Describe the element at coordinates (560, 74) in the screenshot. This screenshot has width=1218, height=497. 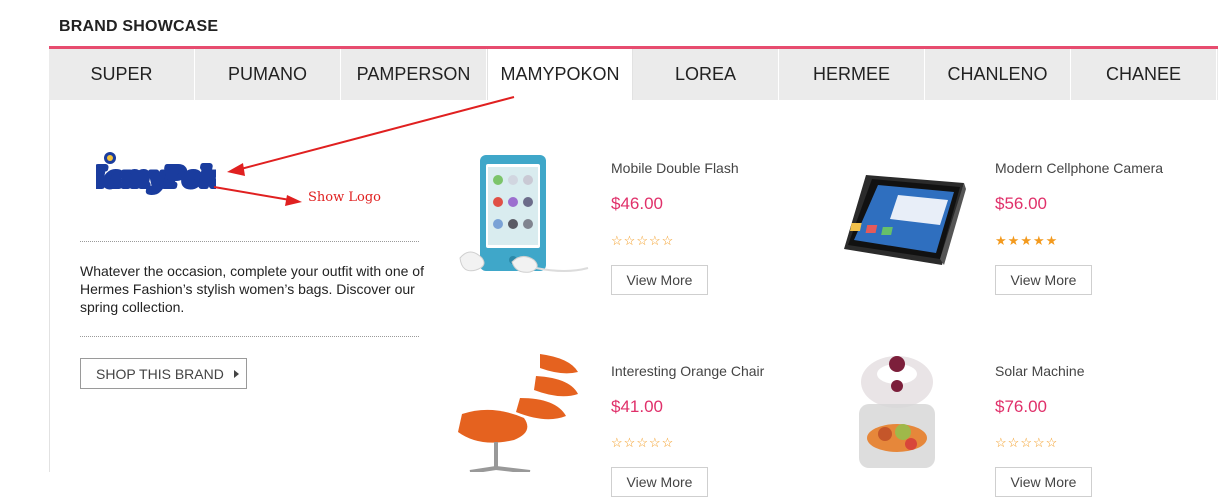
I see `tab-mamypokon: MAMYPOKON` at that location.